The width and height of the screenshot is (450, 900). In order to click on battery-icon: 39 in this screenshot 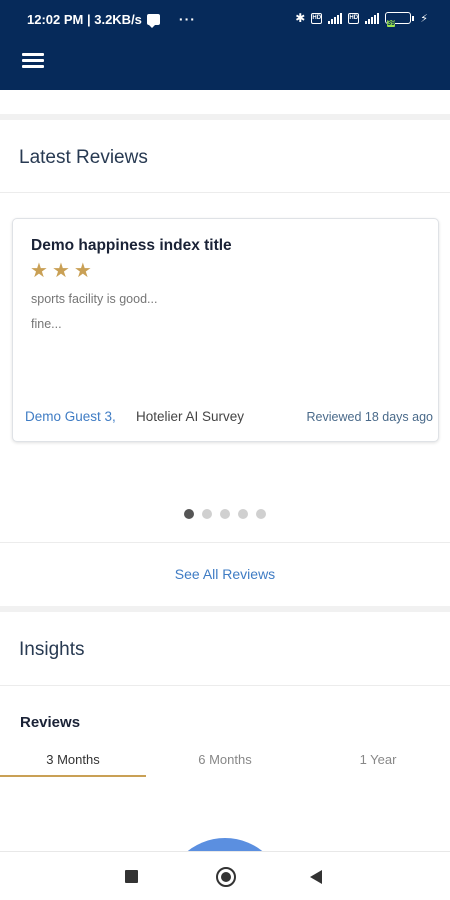, I will do `click(400, 19)`.